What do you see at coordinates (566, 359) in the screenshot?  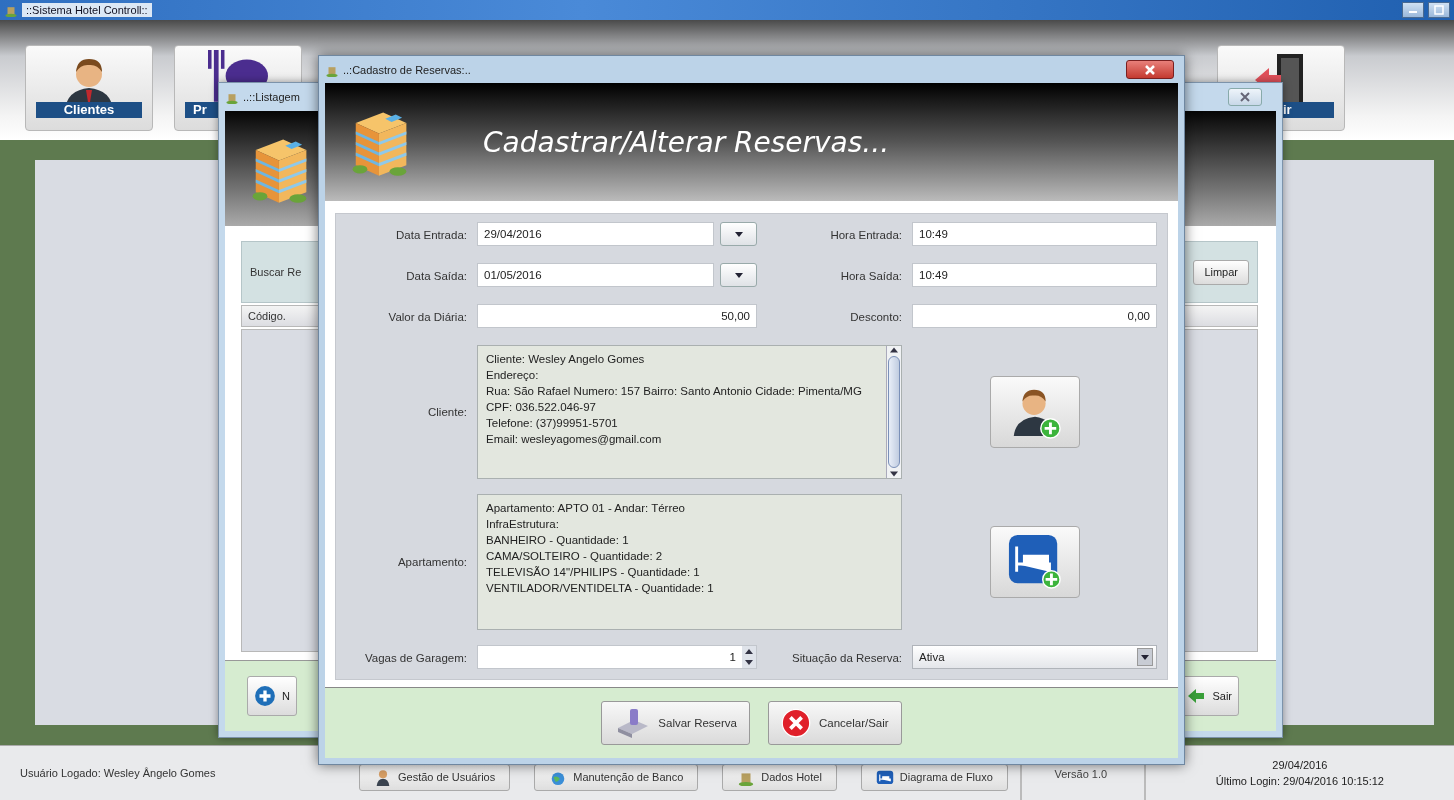 I see `info-line: Cliente: Wesley Angelo Gomes` at bounding box center [566, 359].